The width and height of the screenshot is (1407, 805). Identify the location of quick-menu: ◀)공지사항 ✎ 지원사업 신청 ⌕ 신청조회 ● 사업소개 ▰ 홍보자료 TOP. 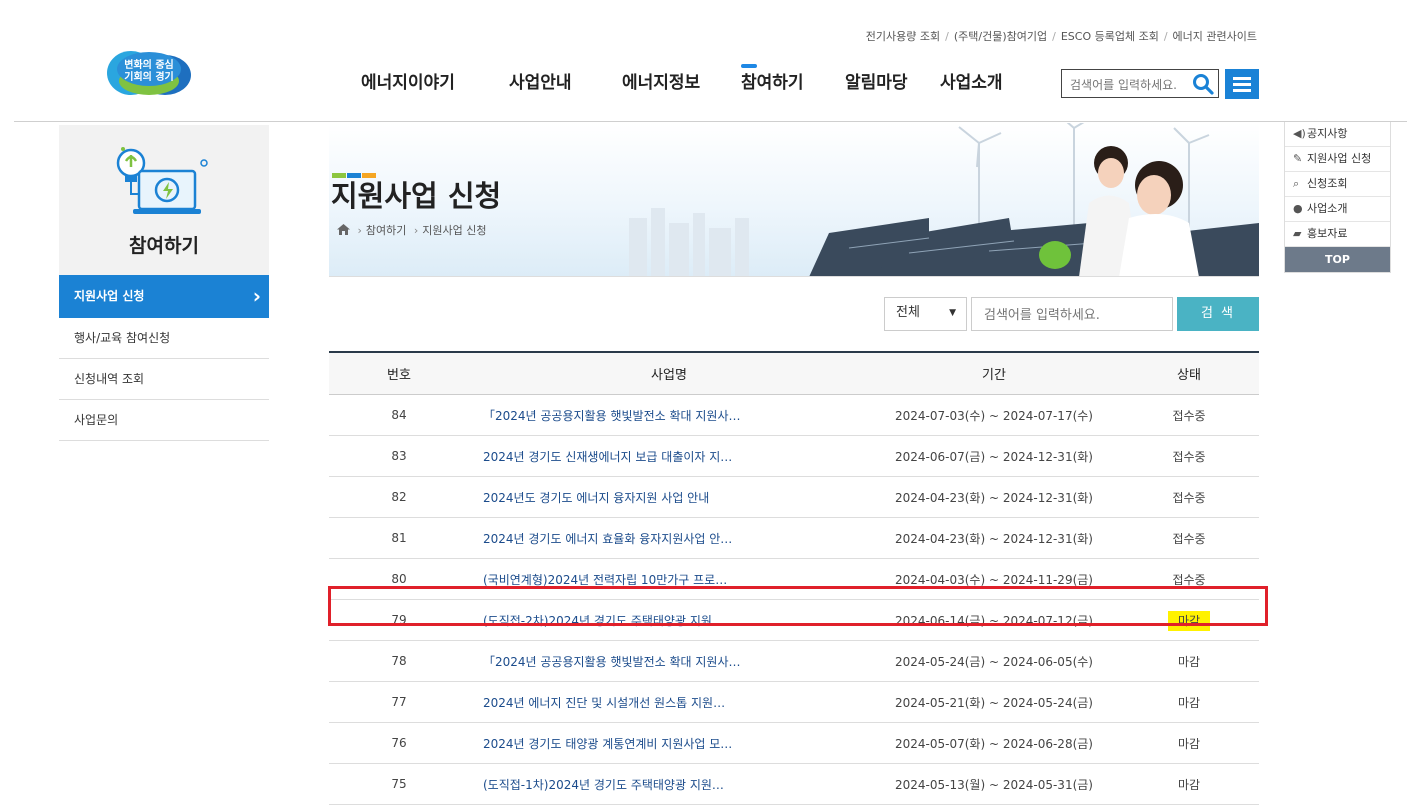
(1337, 197).